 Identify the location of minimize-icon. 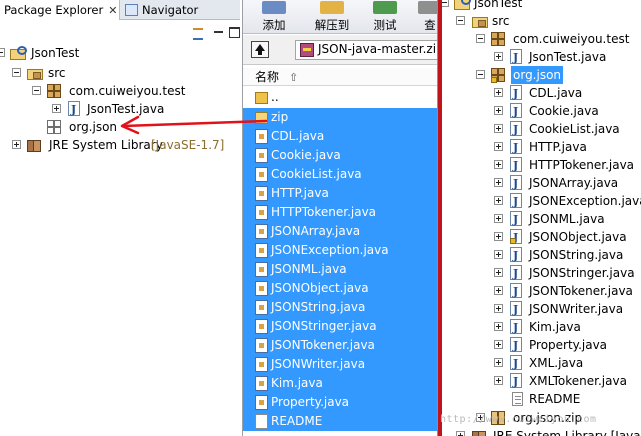
(219, 32).